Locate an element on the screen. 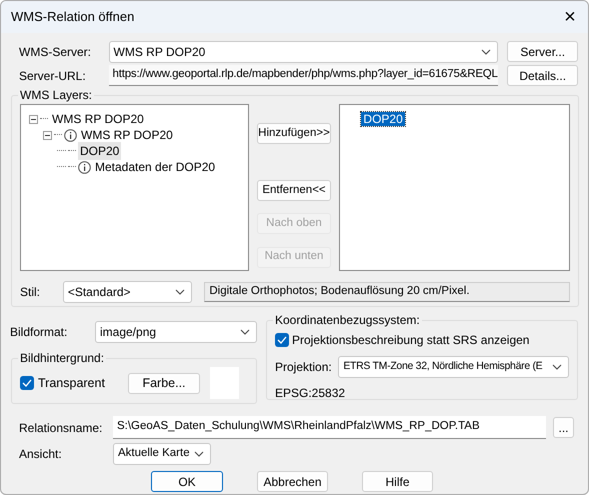 The height and width of the screenshot is (495, 589). group-title: Koordinatenbezugssystem: is located at coordinates (347, 320).